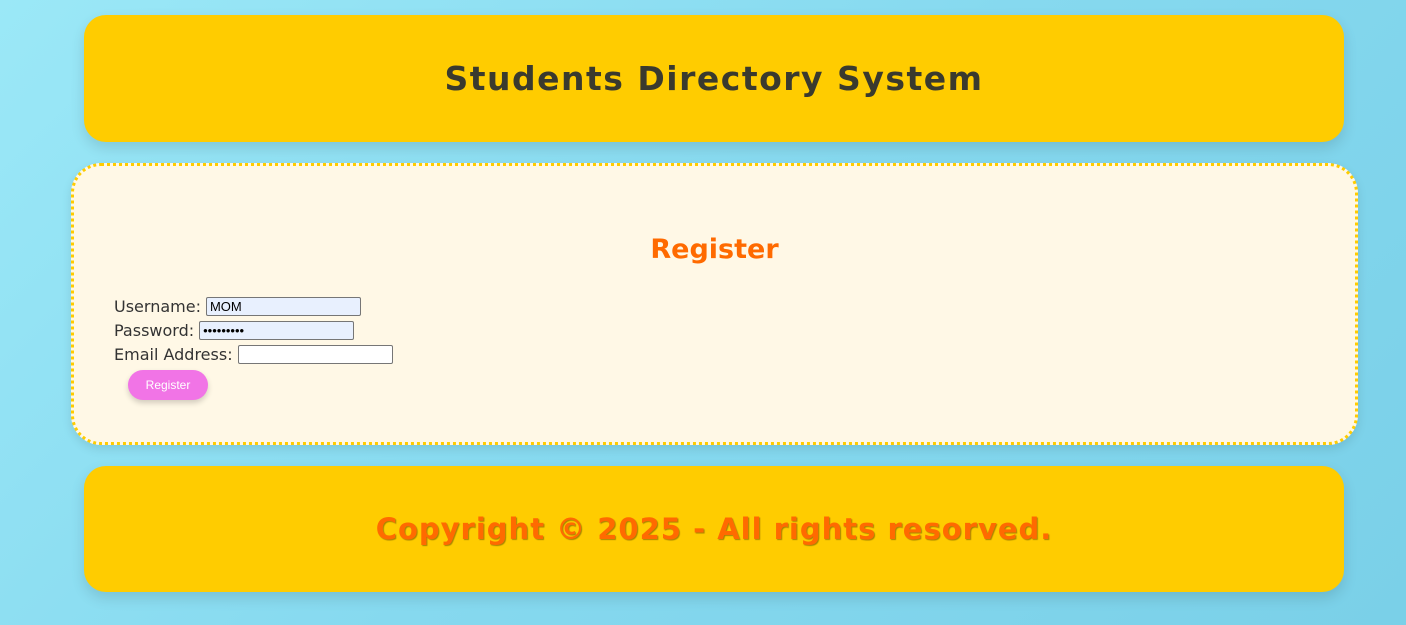  I want to click on email-label: Email Address:, so click(173, 354).